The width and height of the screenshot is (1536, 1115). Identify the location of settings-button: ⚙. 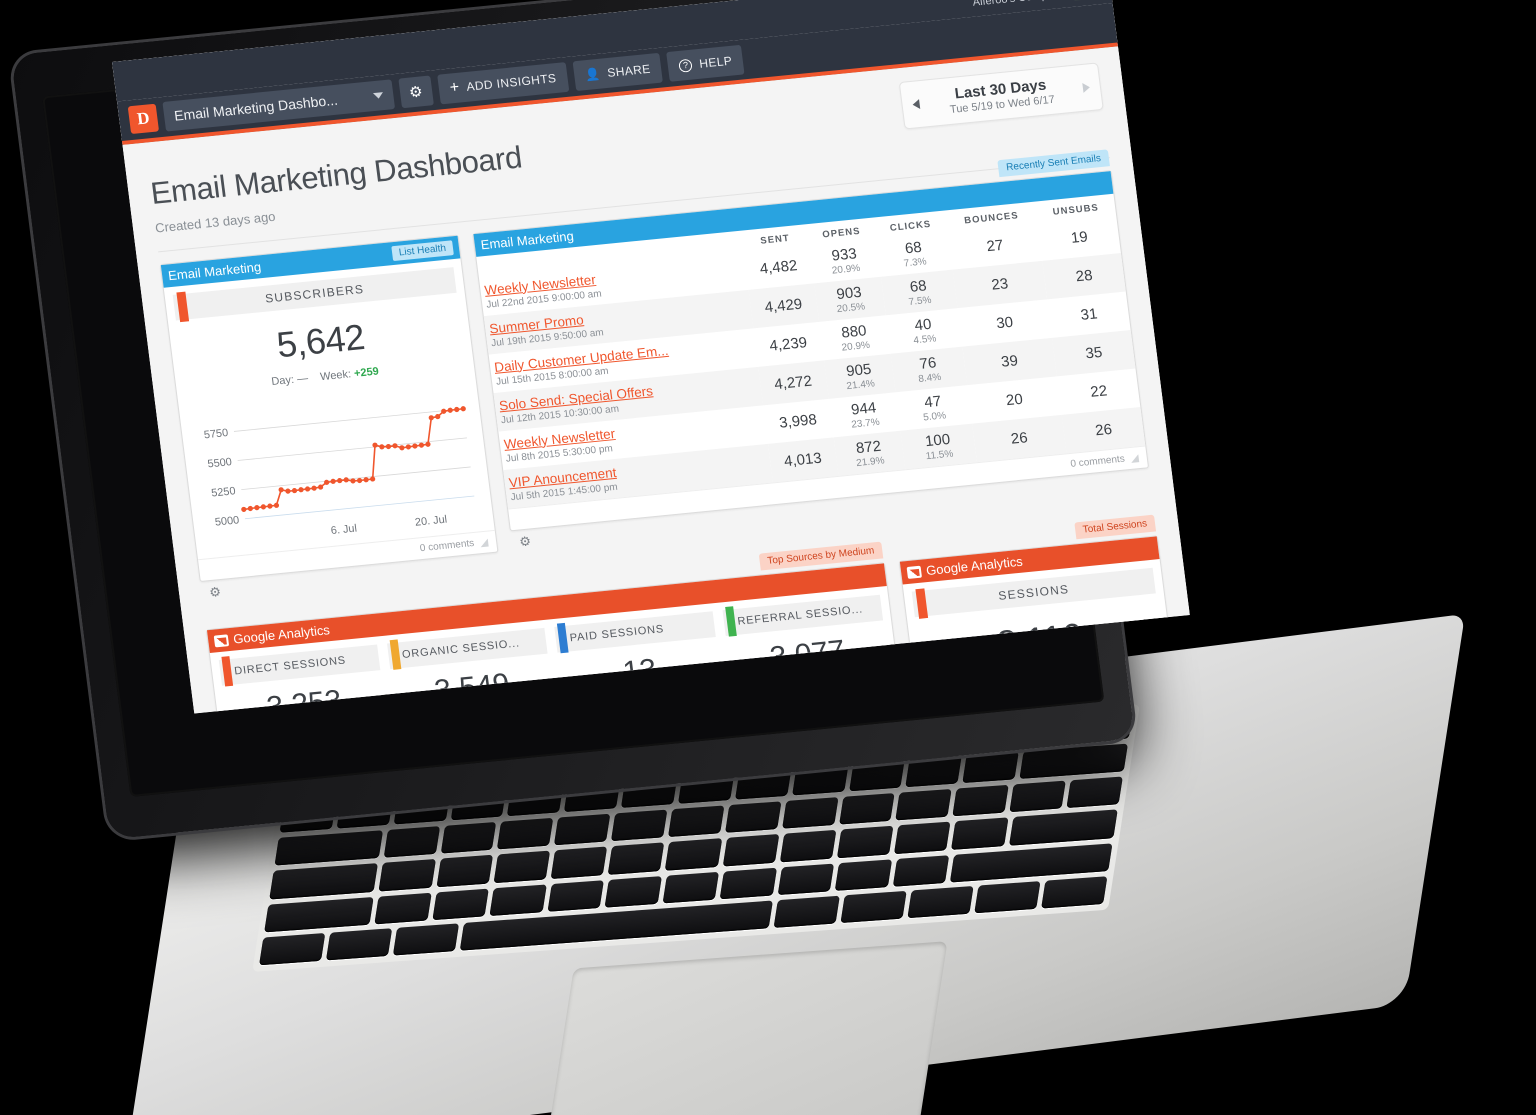
(416, 92).